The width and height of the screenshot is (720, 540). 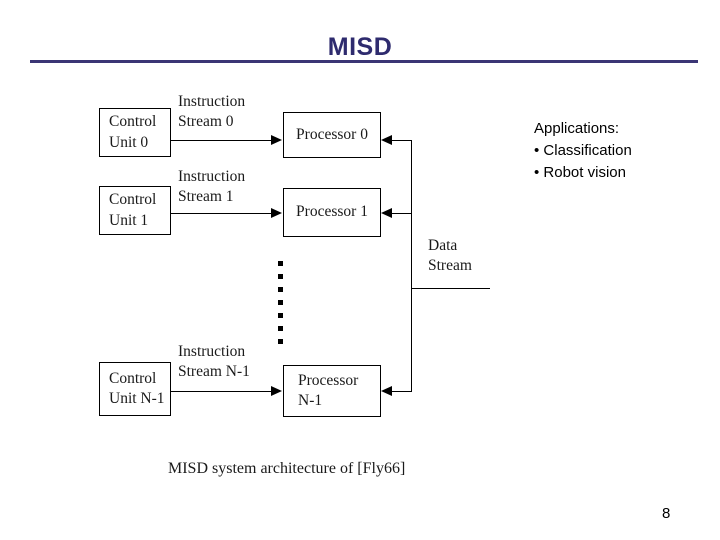 I want to click on instruction-stream-label-1-line2: Stream 1, so click(x=206, y=197).